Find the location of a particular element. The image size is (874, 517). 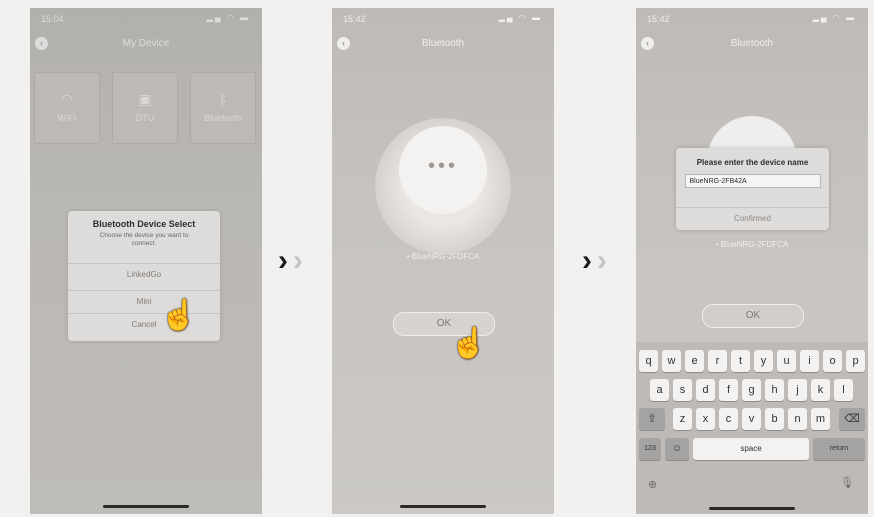

key: j is located at coordinates (797, 390).